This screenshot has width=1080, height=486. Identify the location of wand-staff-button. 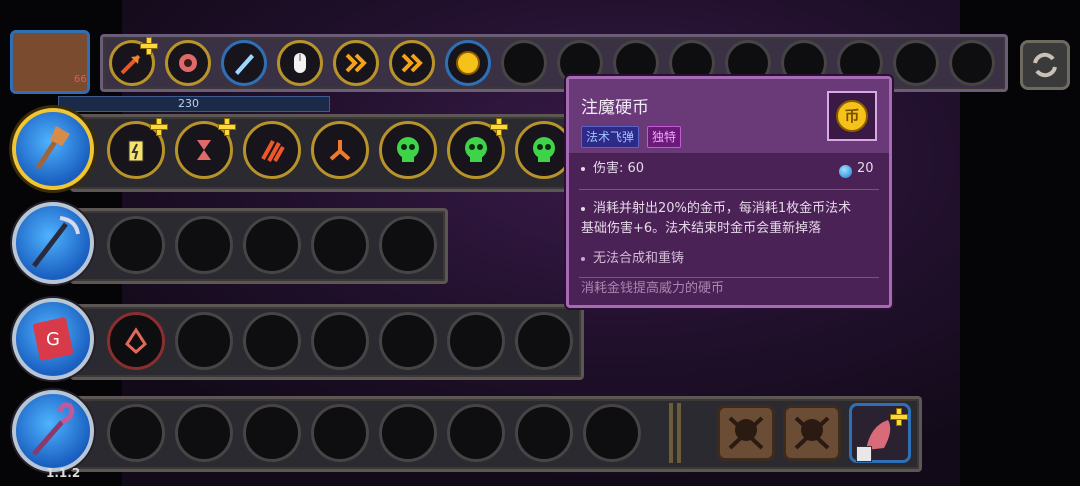
(53, 431).